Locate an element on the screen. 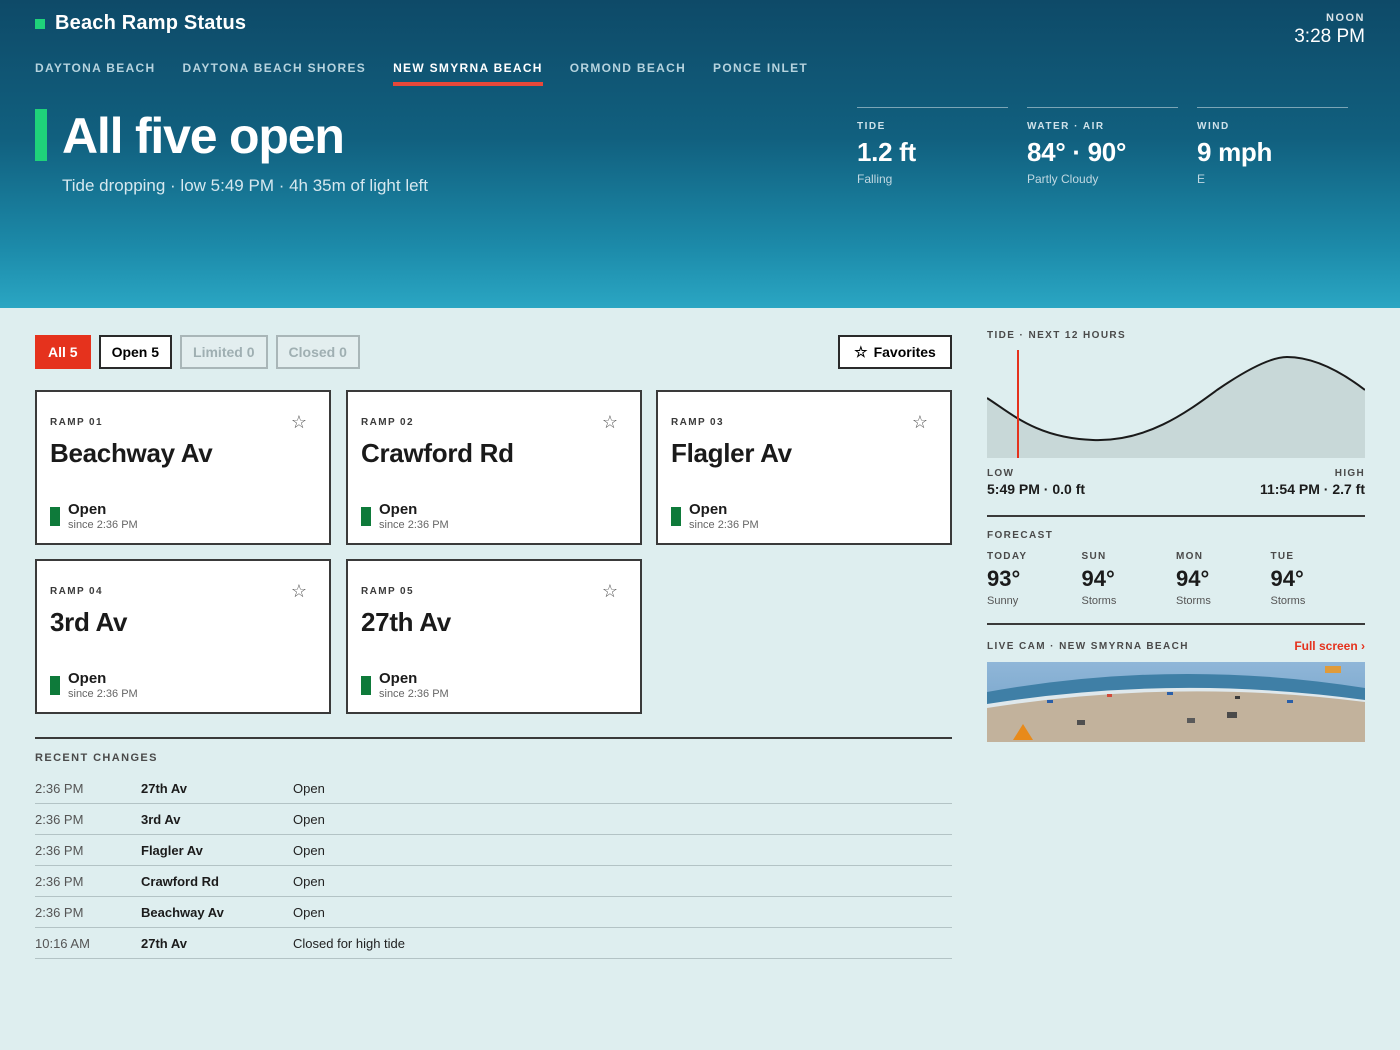 The height and width of the screenshot is (1050, 1400). tide-low-label: LOW is located at coordinates (1001, 473).